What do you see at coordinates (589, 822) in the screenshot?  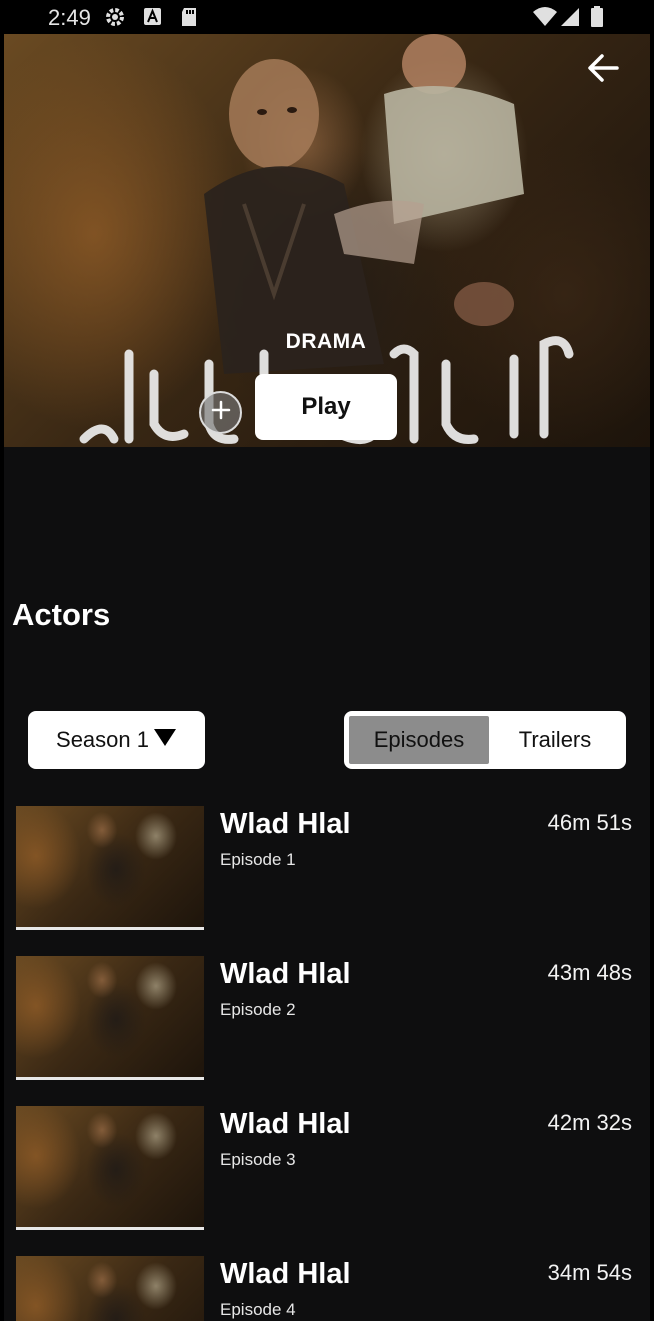 I see `episode-duration: 46m 51s` at bounding box center [589, 822].